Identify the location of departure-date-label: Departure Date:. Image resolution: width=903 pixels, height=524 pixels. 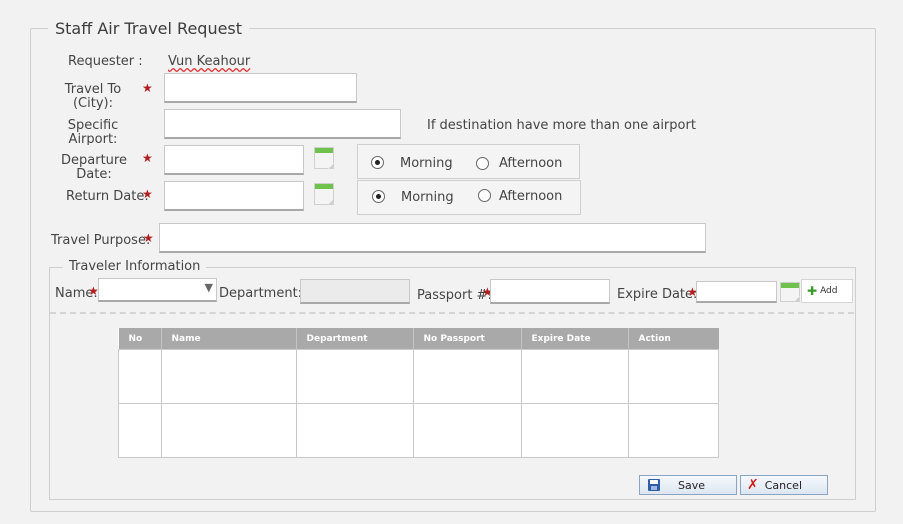
(94, 167).